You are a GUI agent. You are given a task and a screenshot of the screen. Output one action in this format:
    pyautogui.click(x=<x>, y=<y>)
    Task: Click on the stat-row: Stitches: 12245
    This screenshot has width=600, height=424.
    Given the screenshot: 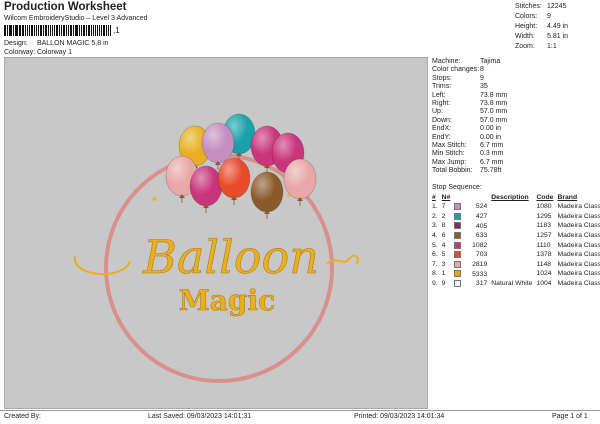 What is the action you would take?
    pyautogui.click(x=541, y=7)
    